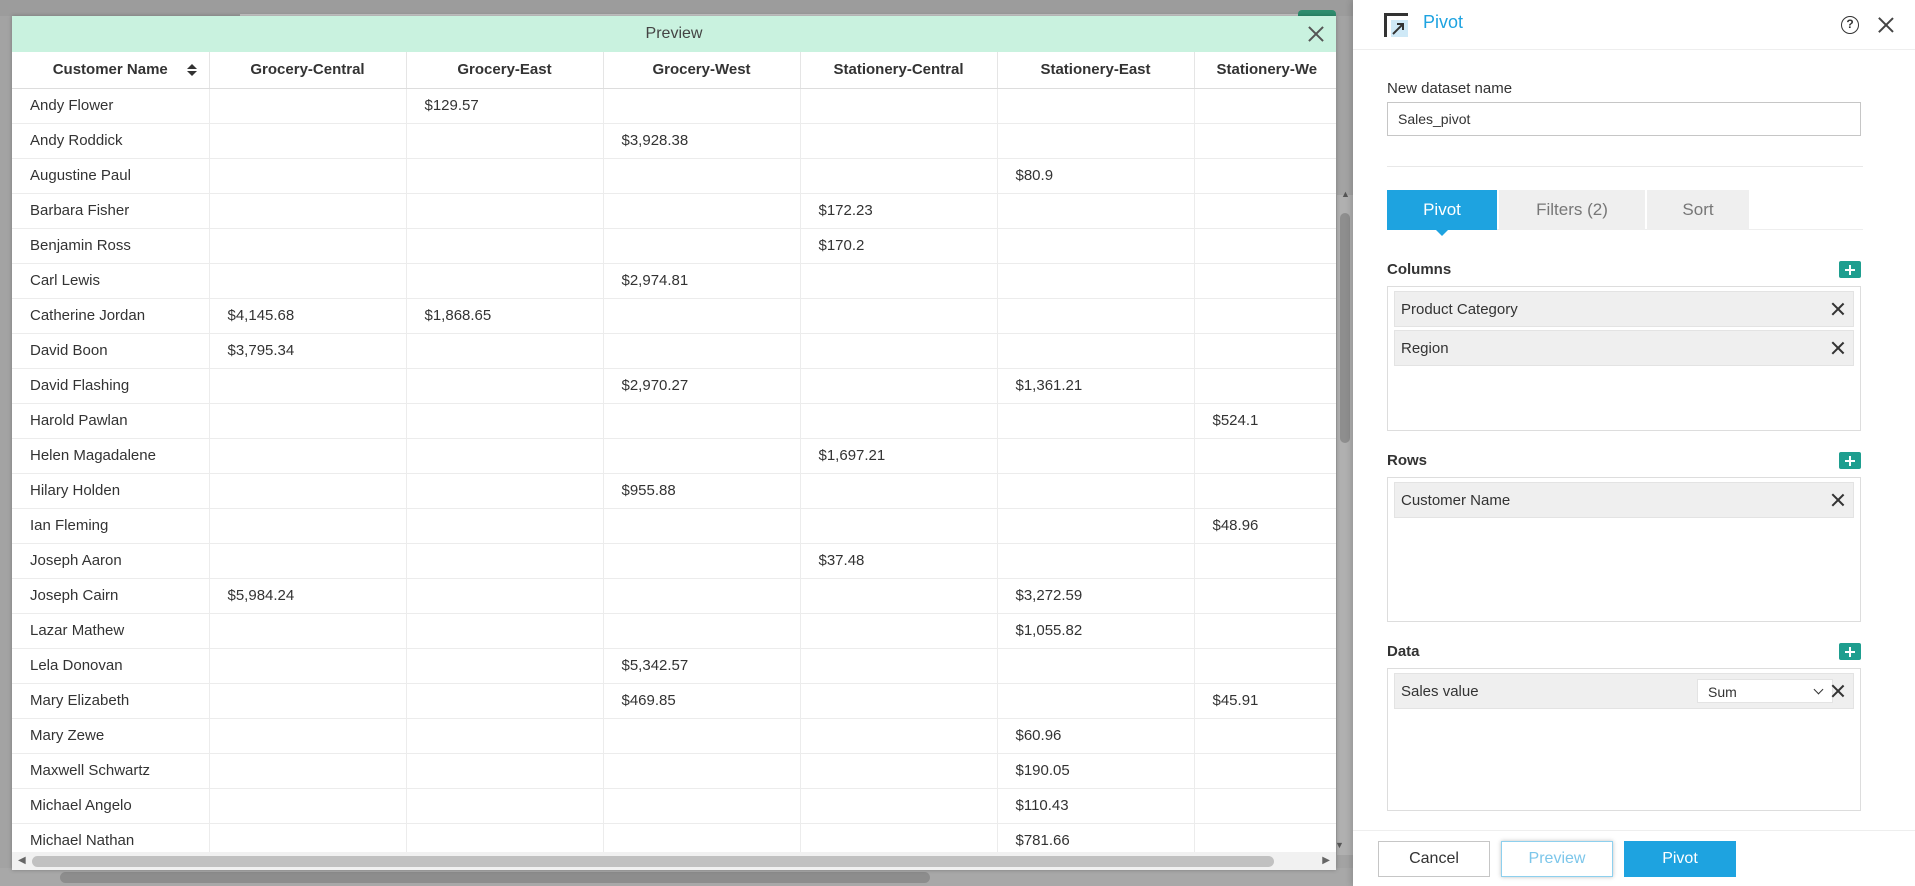  Describe the element at coordinates (674, 33) in the screenshot. I see `preview-title: Preview` at that location.